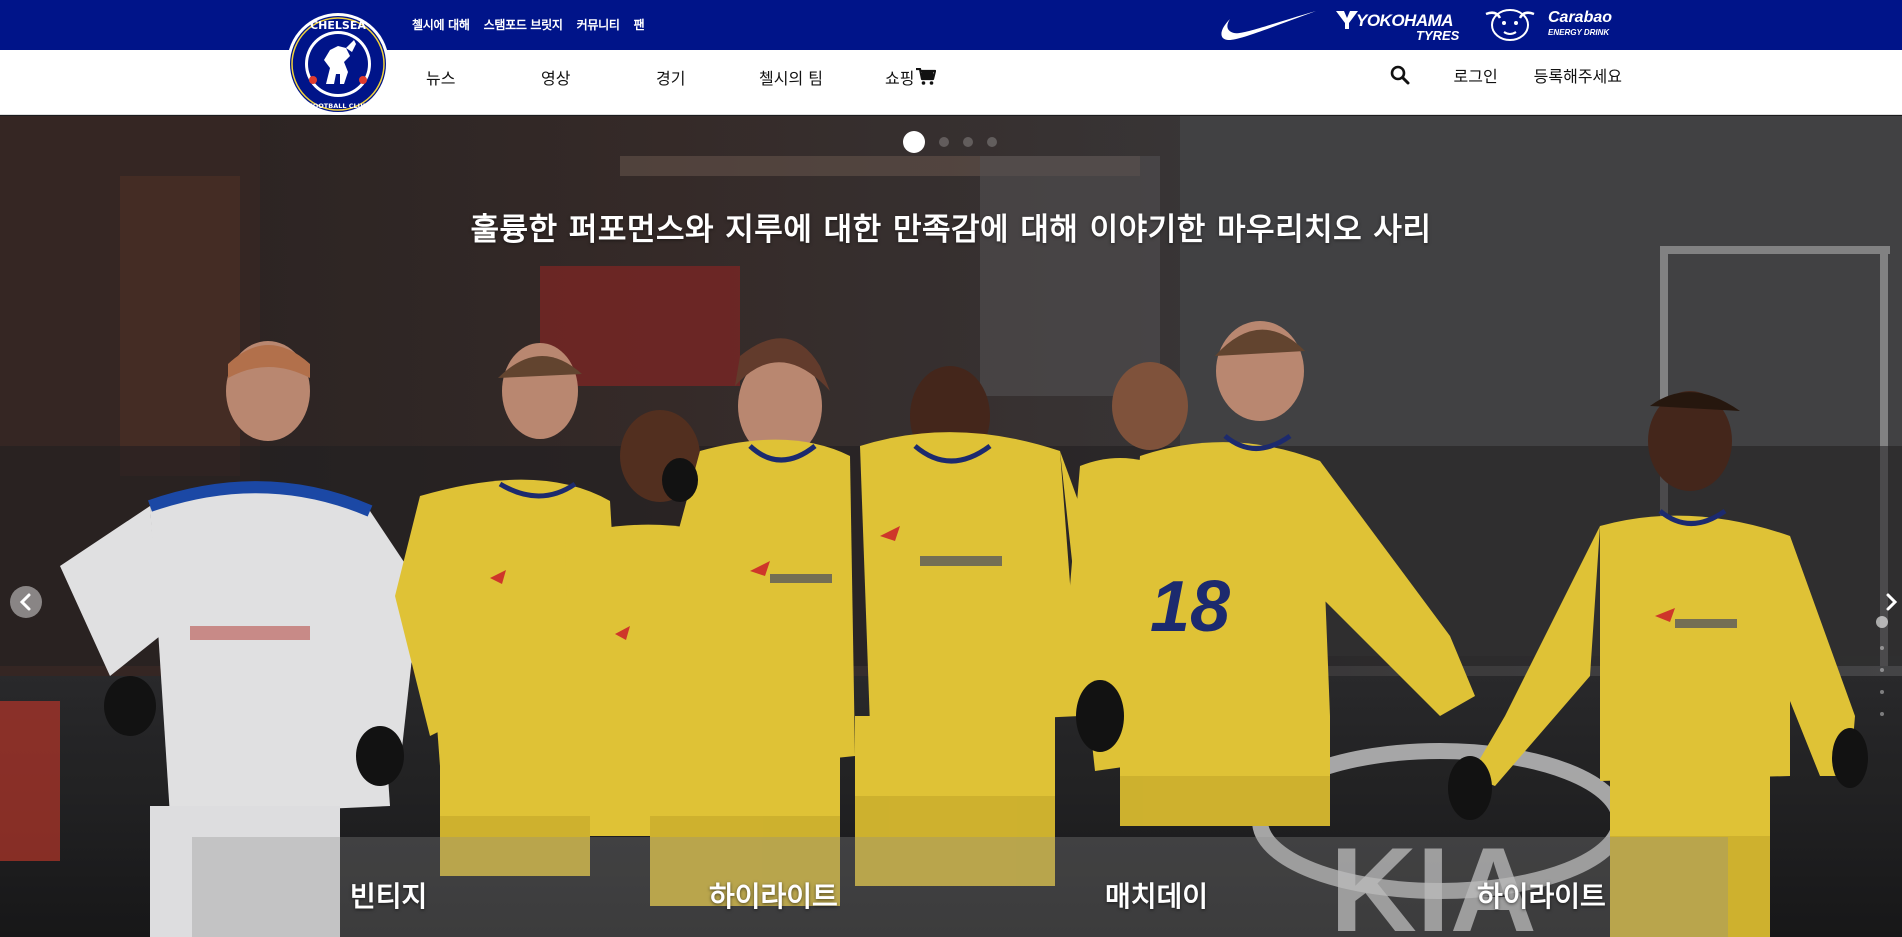 The width and height of the screenshot is (1902, 937). What do you see at coordinates (1506, 75) in the screenshot?
I see `nav-right: 로그인 등록해주세요` at bounding box center [1506, 75].